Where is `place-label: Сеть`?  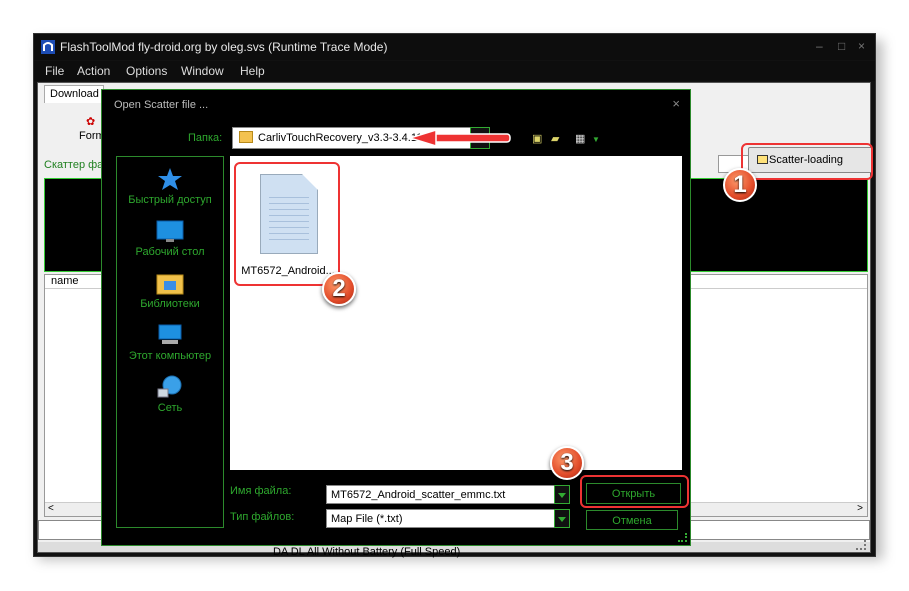
place-label: Сеть is located at coordinates (170, 408).